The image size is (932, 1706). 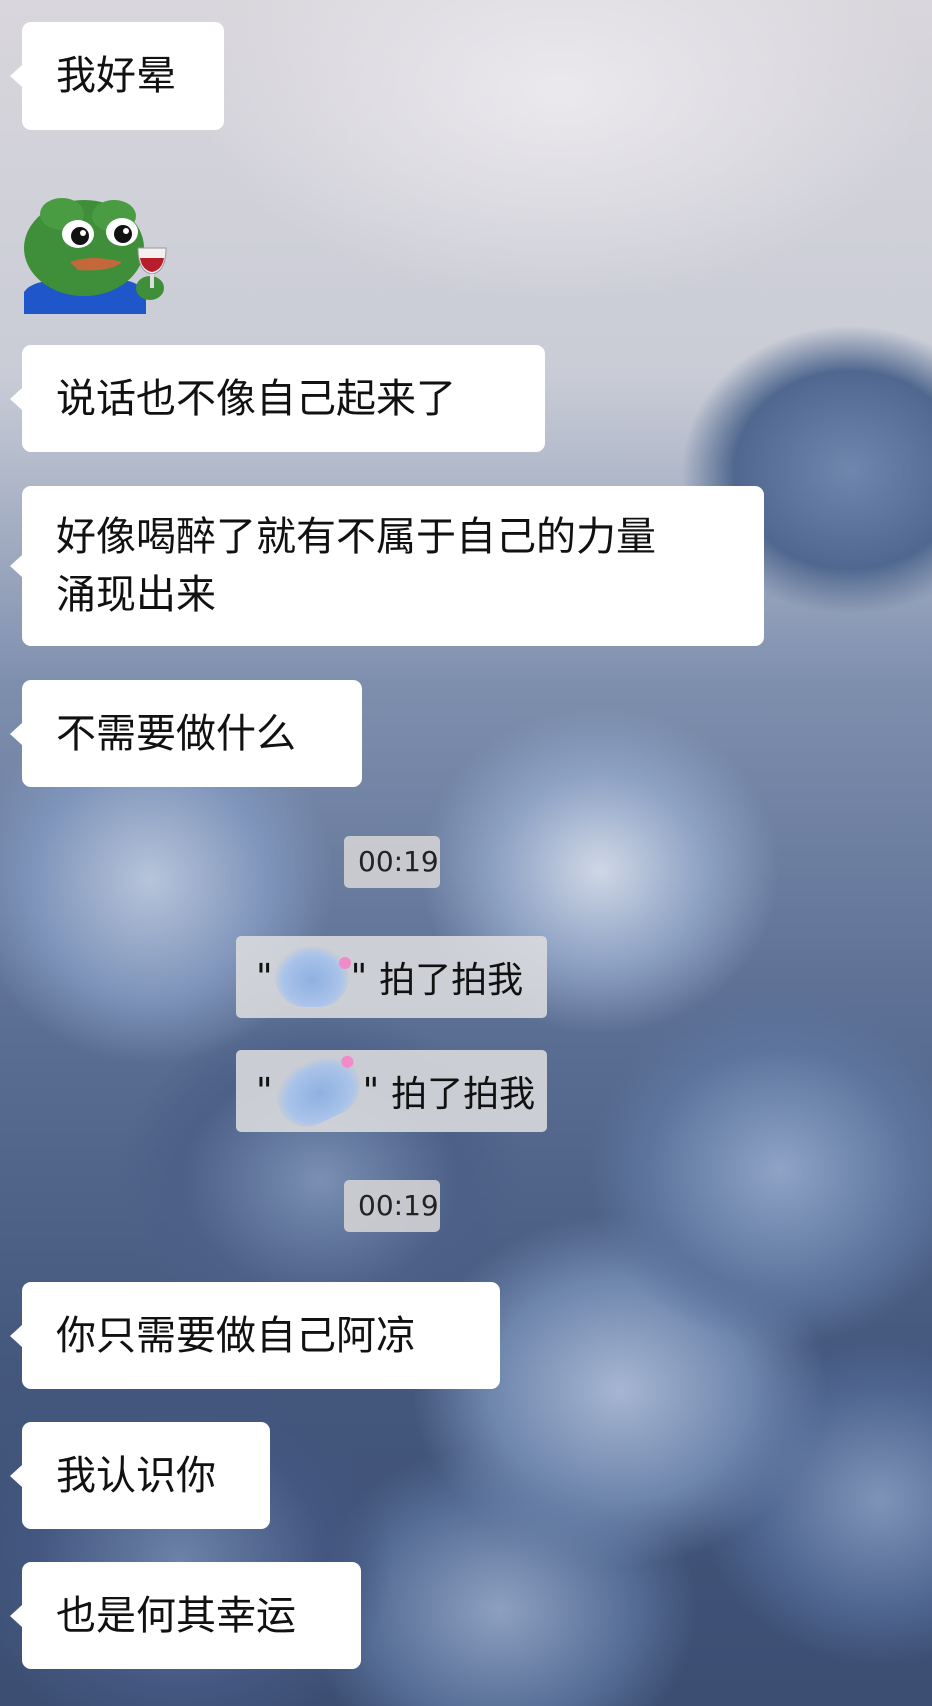 I want to click on message-text: 我认识你, so click(x=136, y=1475).